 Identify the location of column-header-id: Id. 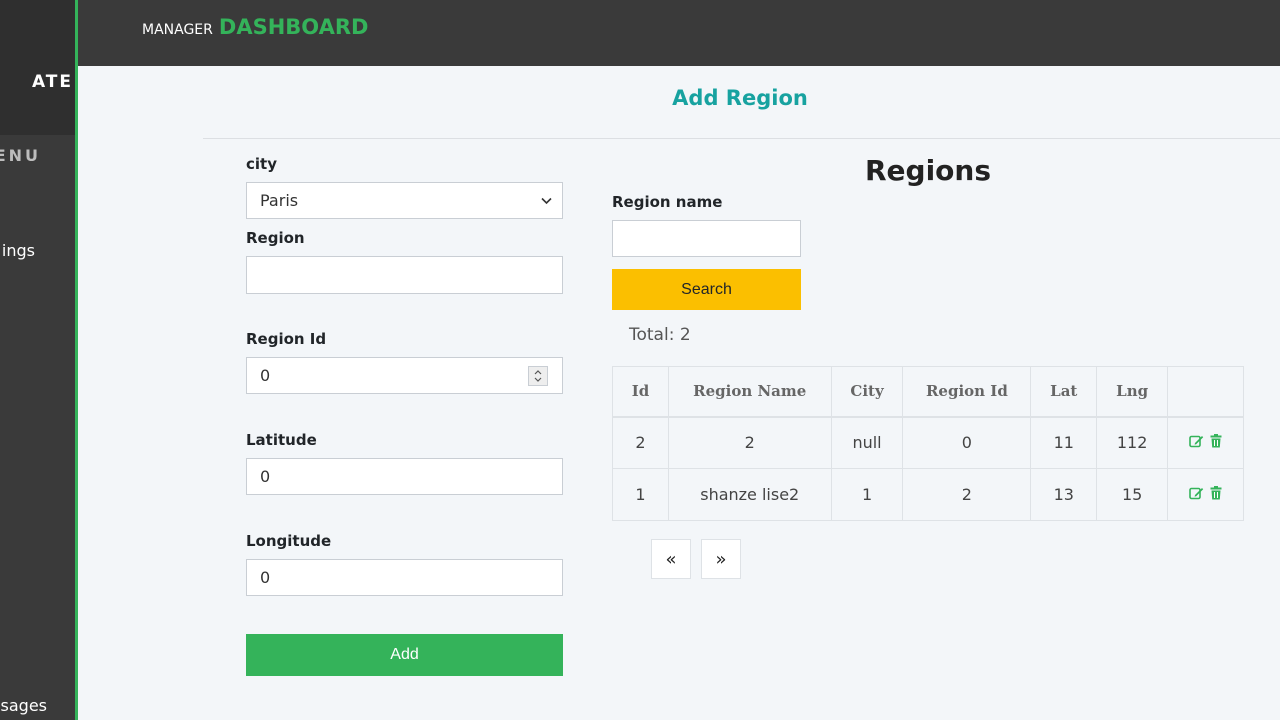
(640, 392).